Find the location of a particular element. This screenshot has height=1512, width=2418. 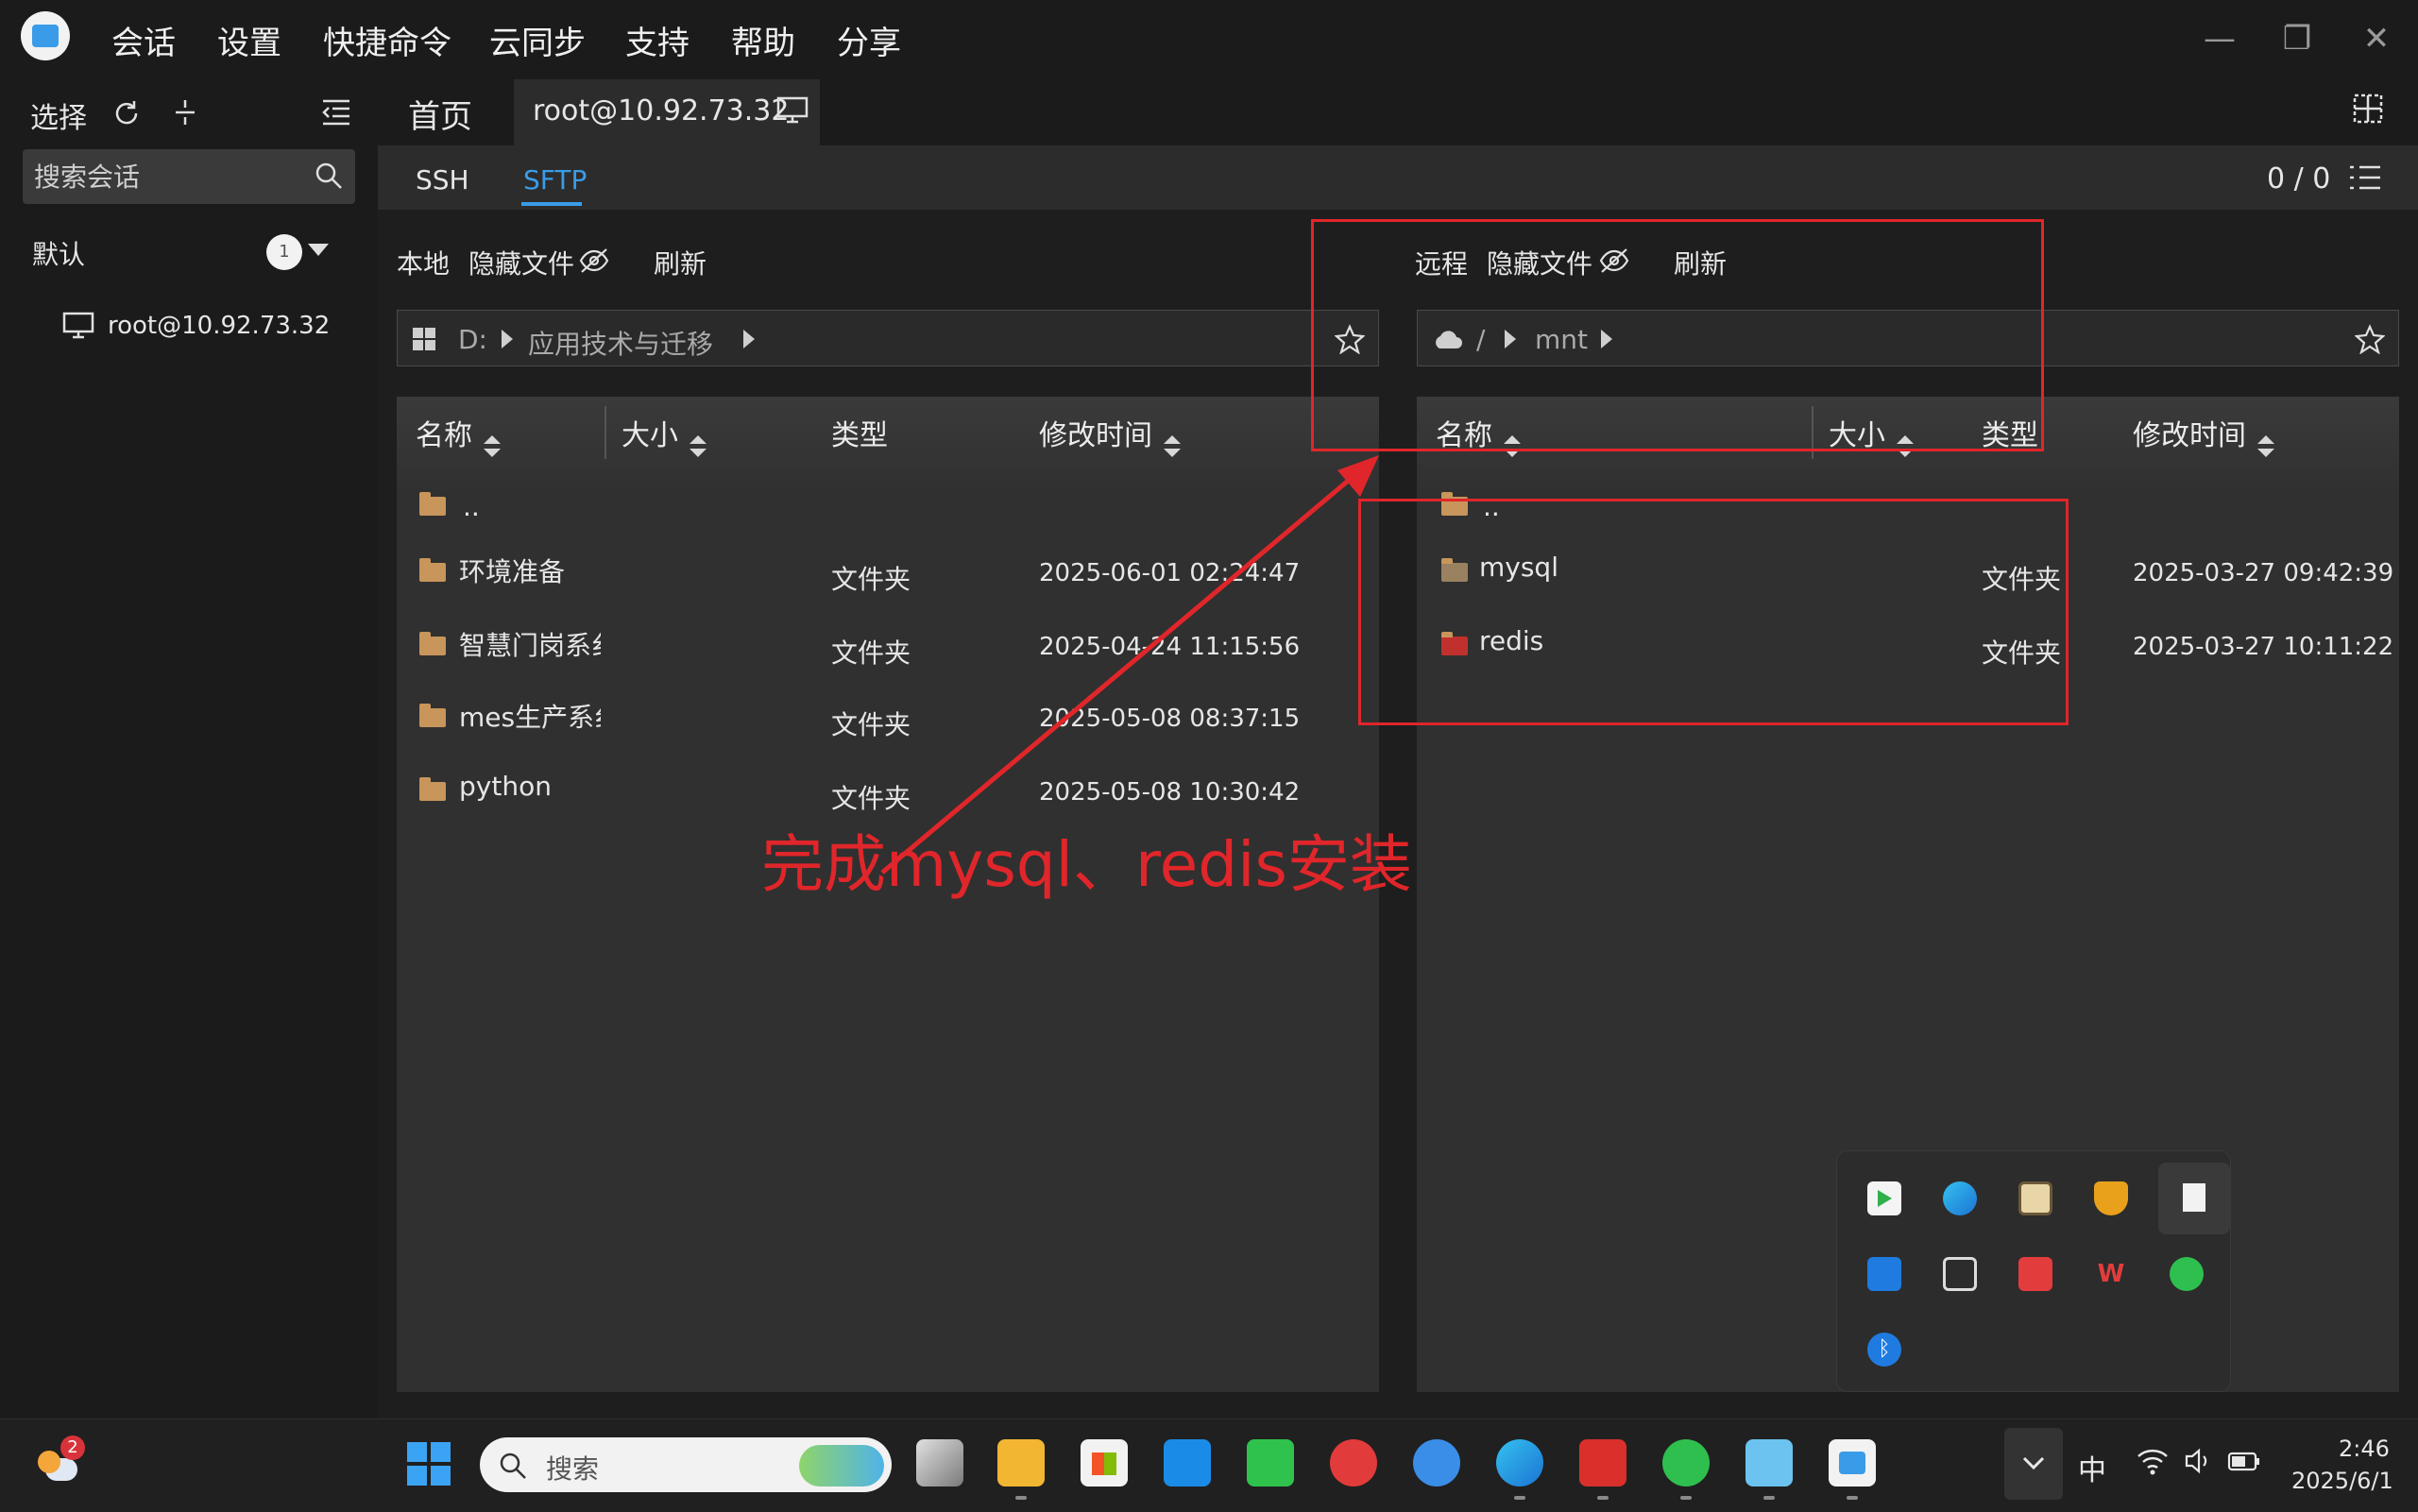

col-size: 大小 is located at coordinates (665, 434).